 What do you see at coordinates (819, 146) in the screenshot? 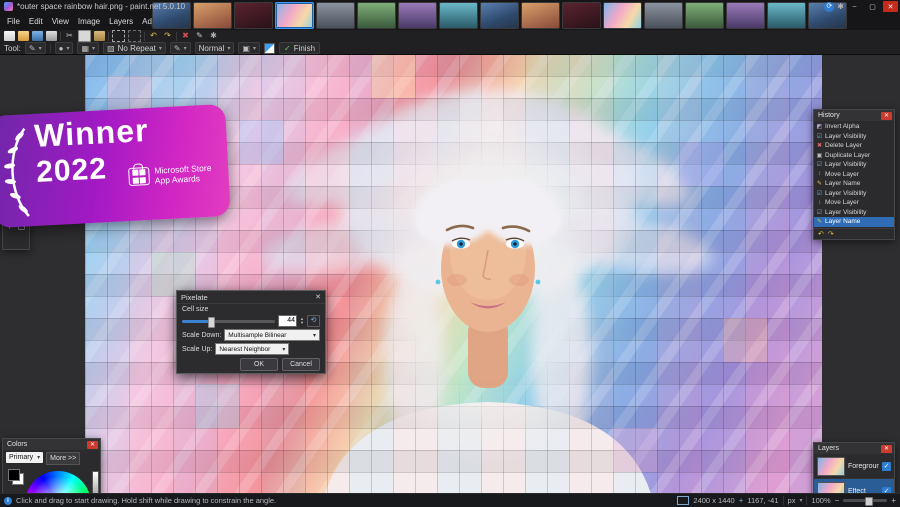
I see `delete-icon: ✖` at bounding box center [819, 146].